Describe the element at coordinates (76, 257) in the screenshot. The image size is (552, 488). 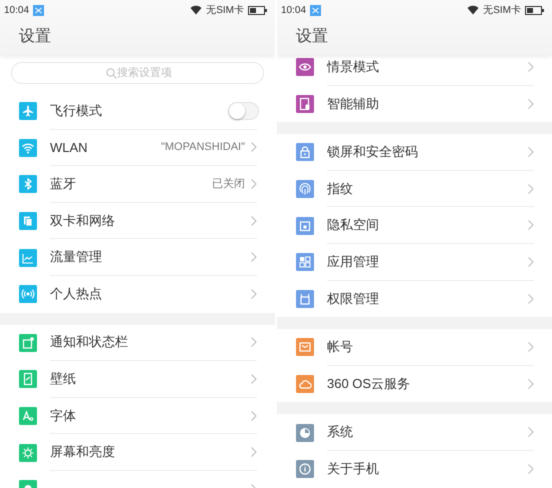
I see `item-label: 流量管理` at that location.